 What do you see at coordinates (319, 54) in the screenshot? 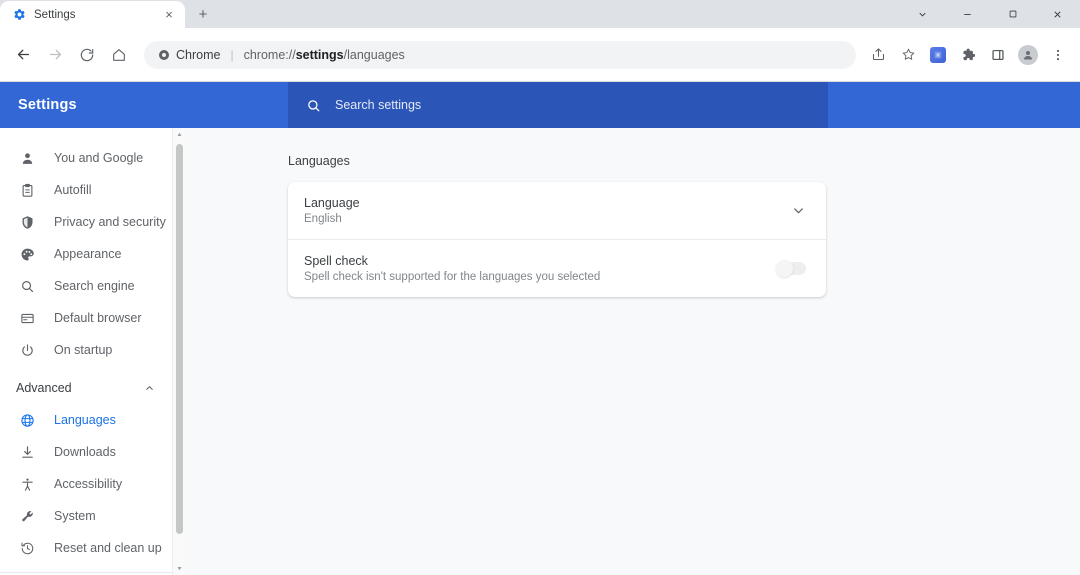
I see `url-bold: settings` at bounding box center [319, 54].